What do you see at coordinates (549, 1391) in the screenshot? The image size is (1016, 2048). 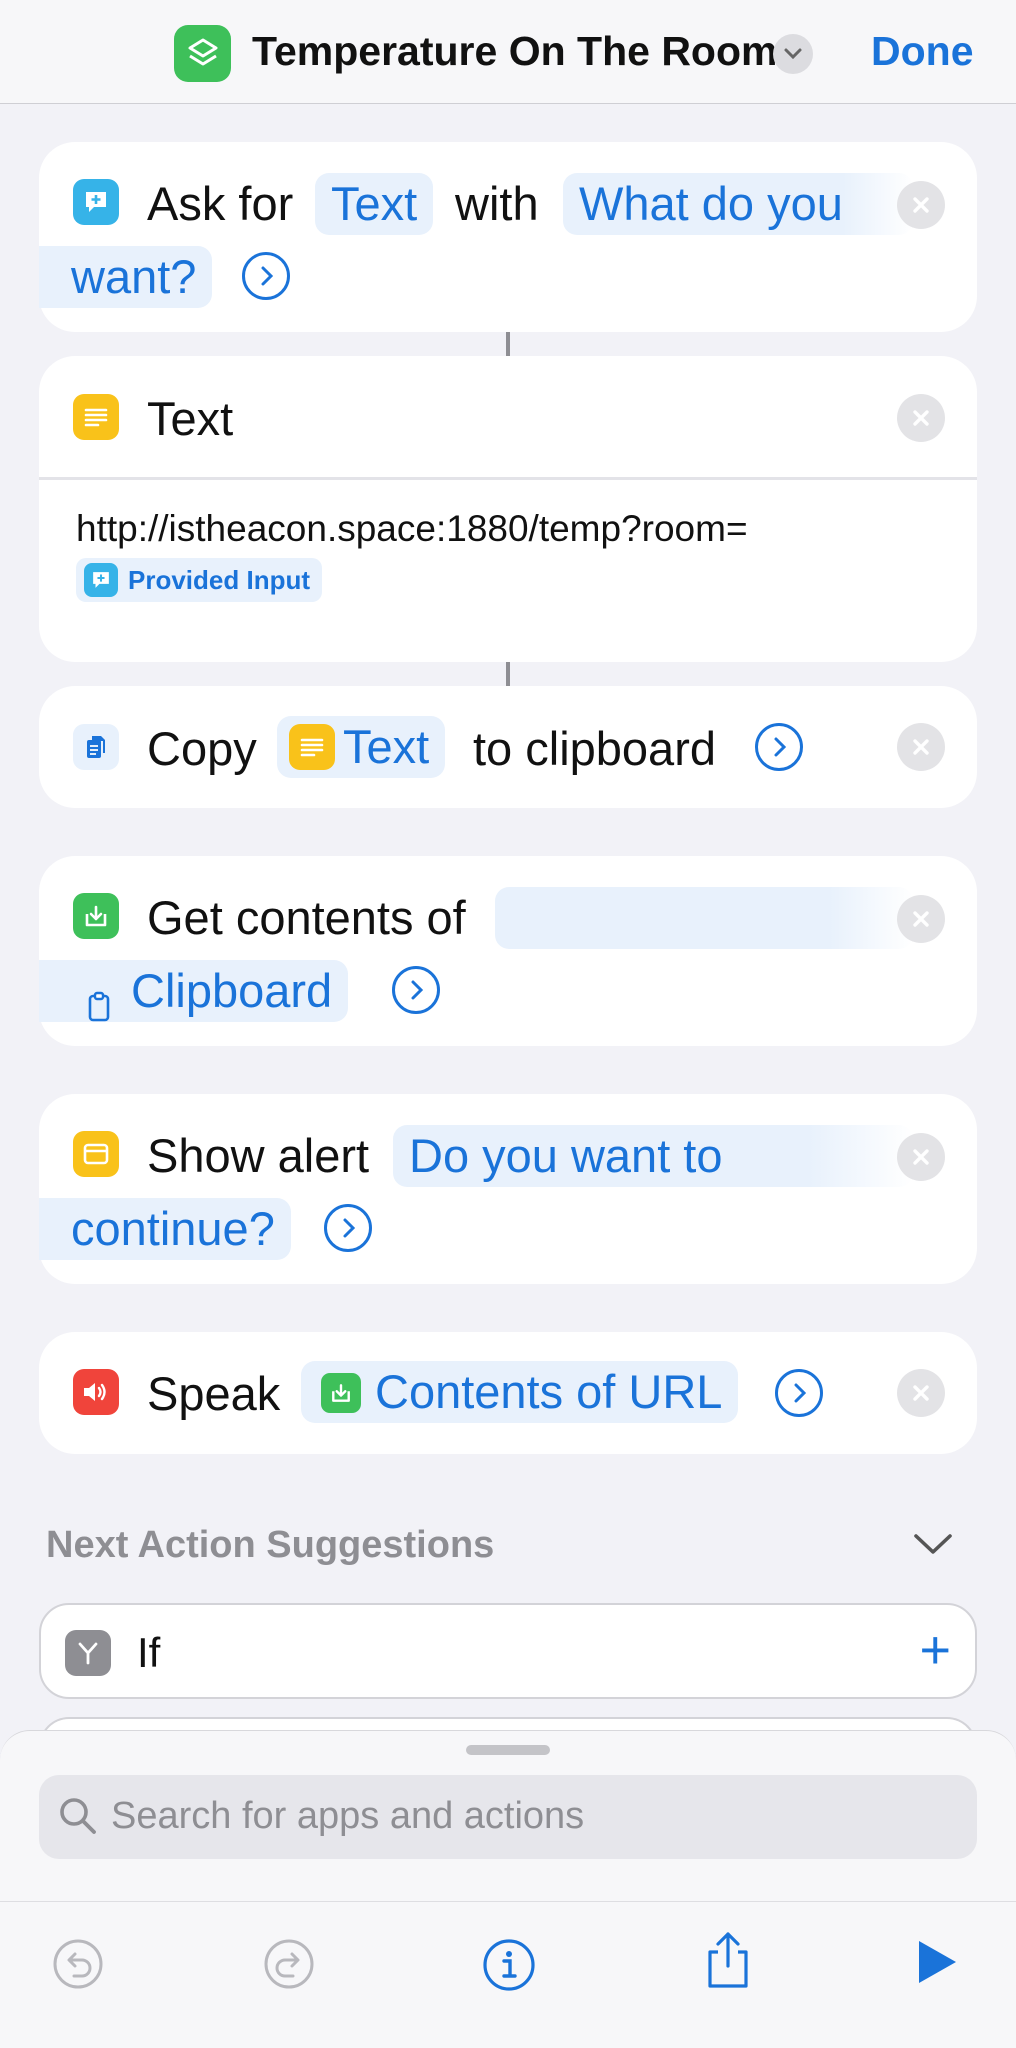 I see `contents-of-url-label: Contents of URL` at bounding box center [549, 1391].